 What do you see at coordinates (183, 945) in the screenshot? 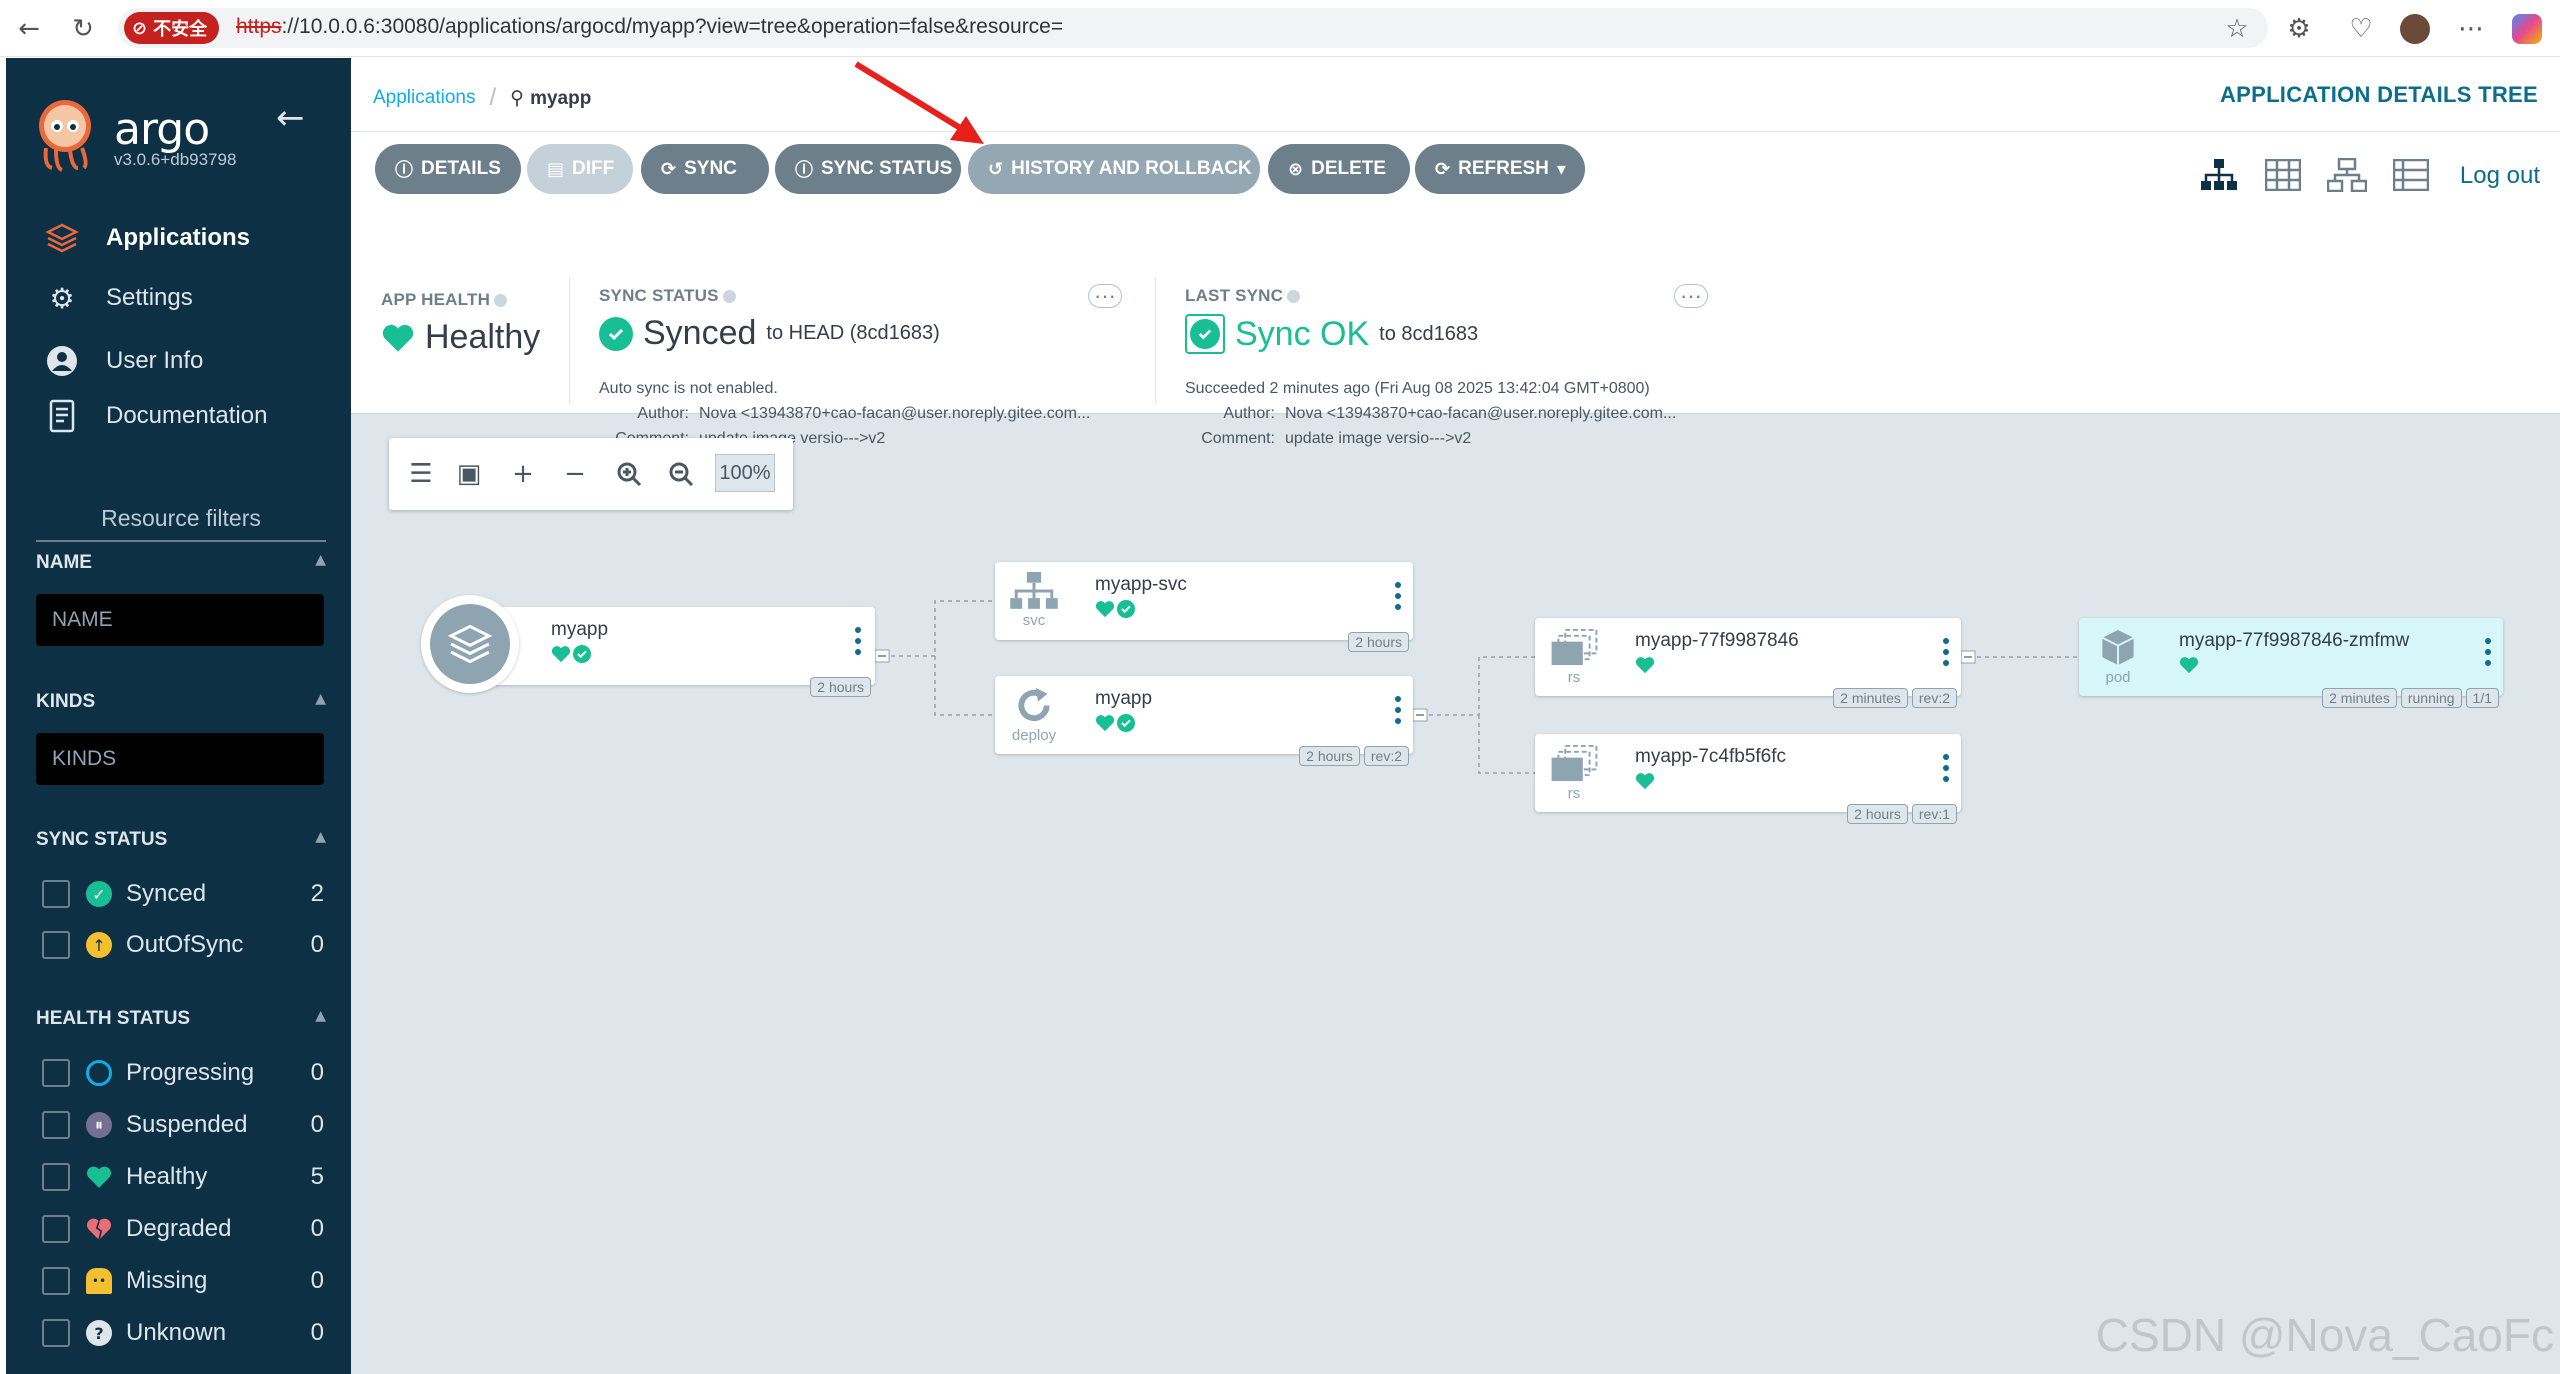
I see `filter-outofsync: ↑ OutOfSync 0` at bounding box center [183, 945].